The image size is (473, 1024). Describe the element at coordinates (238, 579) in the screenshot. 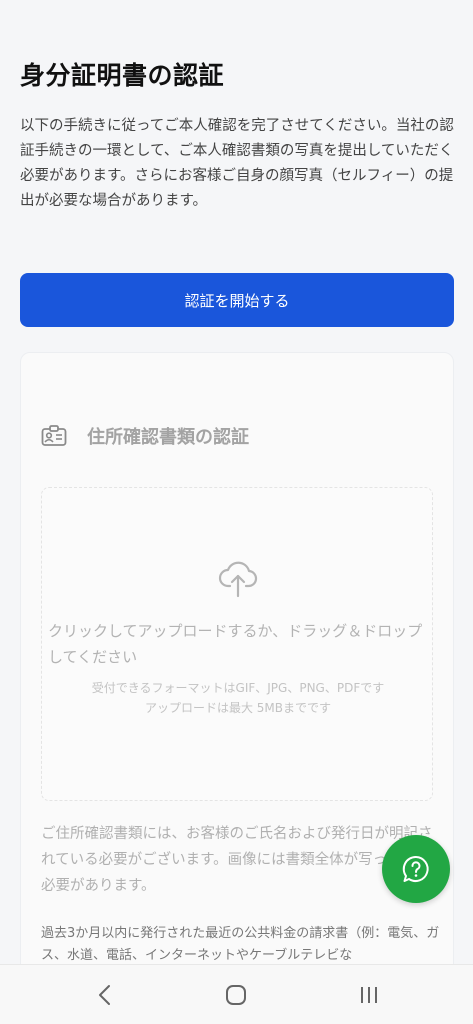

I see `cloud-upload-icon` at that location.